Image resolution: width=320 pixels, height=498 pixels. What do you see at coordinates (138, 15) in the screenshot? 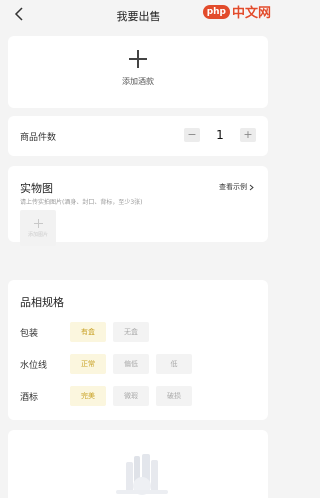
I see `top-nav-bar: 我要出售 php 中文网` at bounding box center [138, 15].